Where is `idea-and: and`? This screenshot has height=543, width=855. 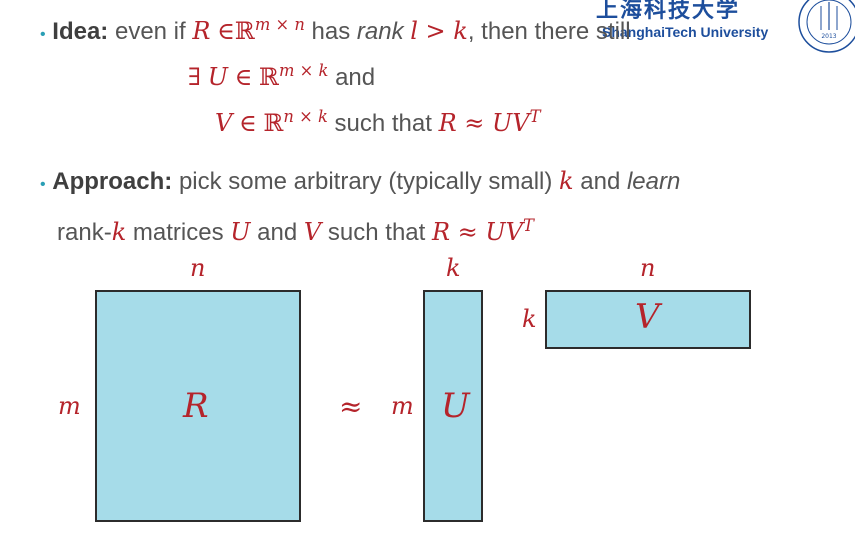
idea-and: and is located at coordinates (355, 77).